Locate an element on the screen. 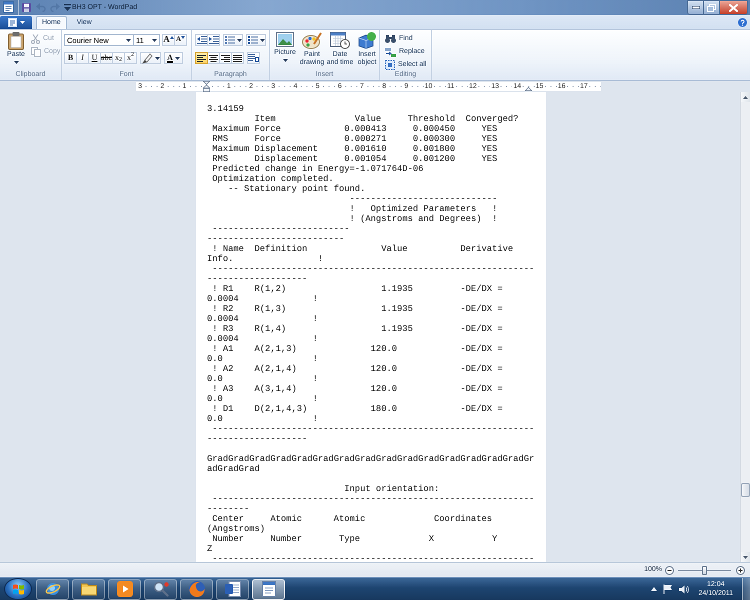  bullets-button is located at coordinates (233, 40).